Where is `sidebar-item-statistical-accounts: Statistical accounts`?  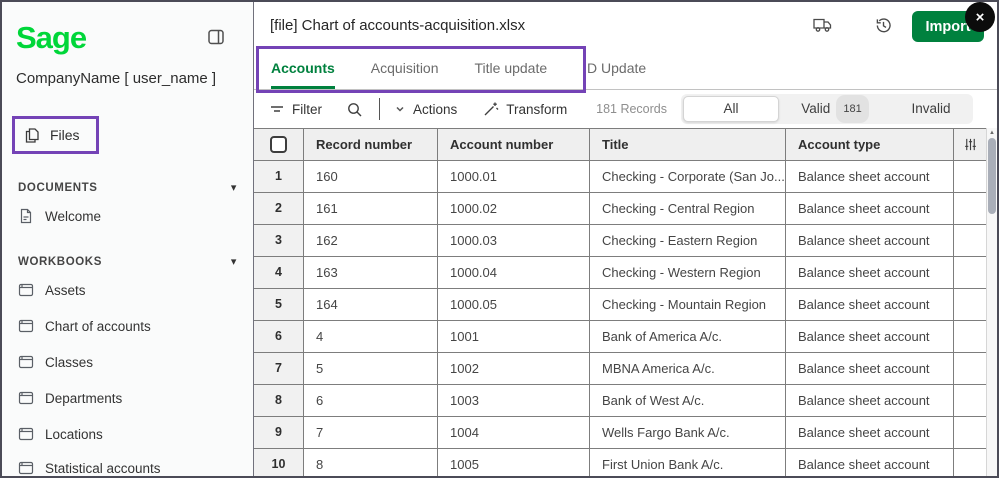 sidebar-item-statistical-accounts: Statistical accounts is located at coordinates (89, 468).